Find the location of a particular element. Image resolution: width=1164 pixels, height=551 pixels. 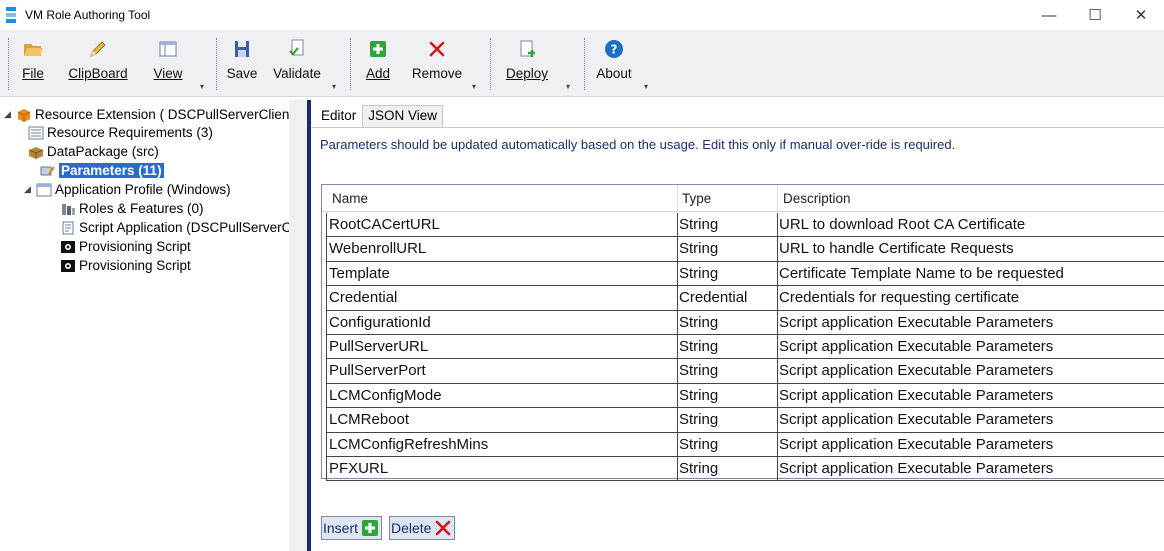

tree-item-parameters: Parameters (11) is located at coordinates (102, 170).